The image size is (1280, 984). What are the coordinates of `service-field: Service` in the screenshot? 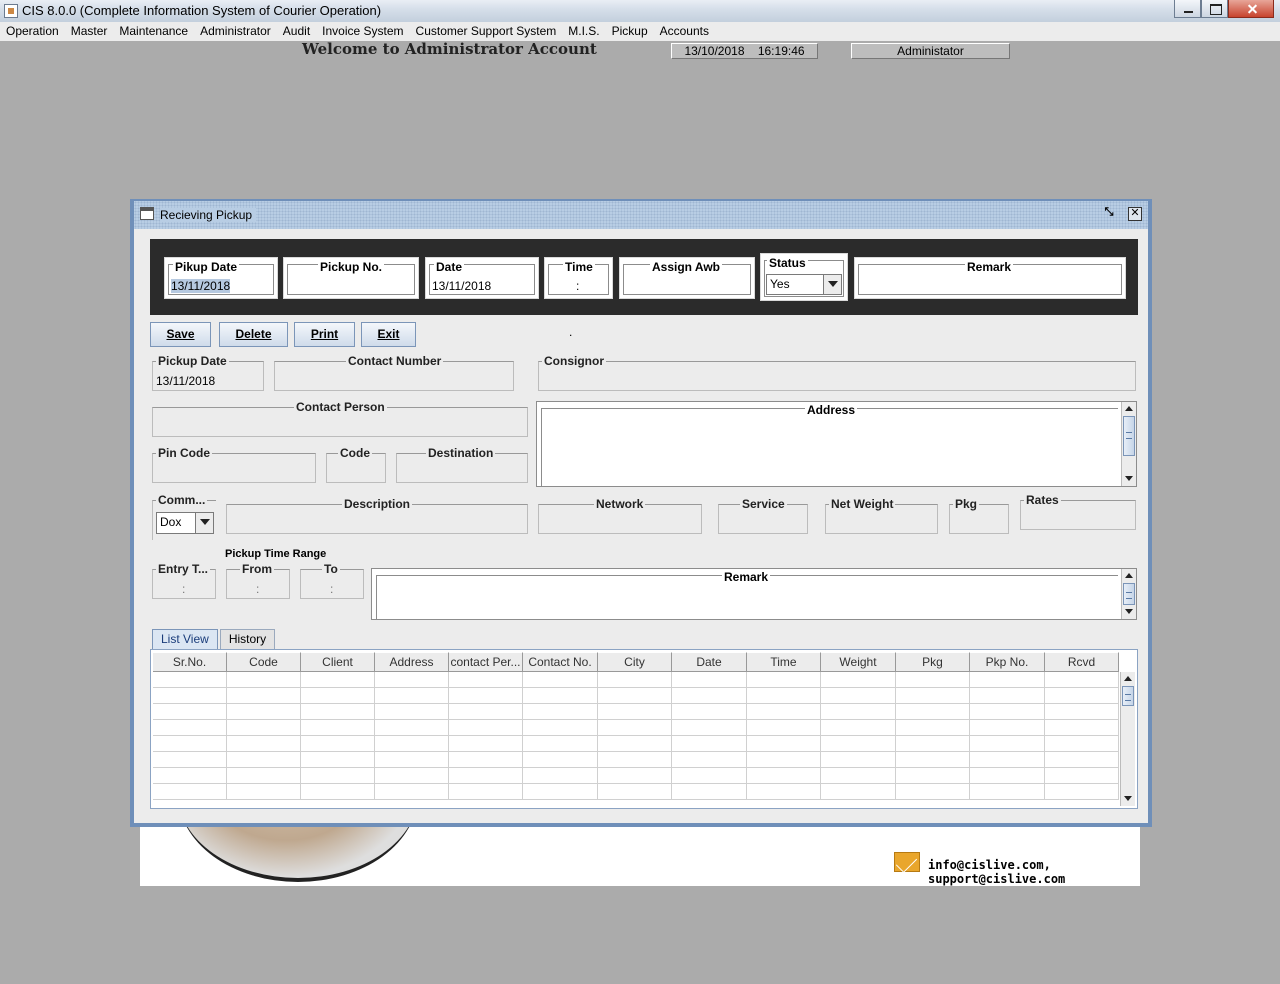 It's located at (763, 515).